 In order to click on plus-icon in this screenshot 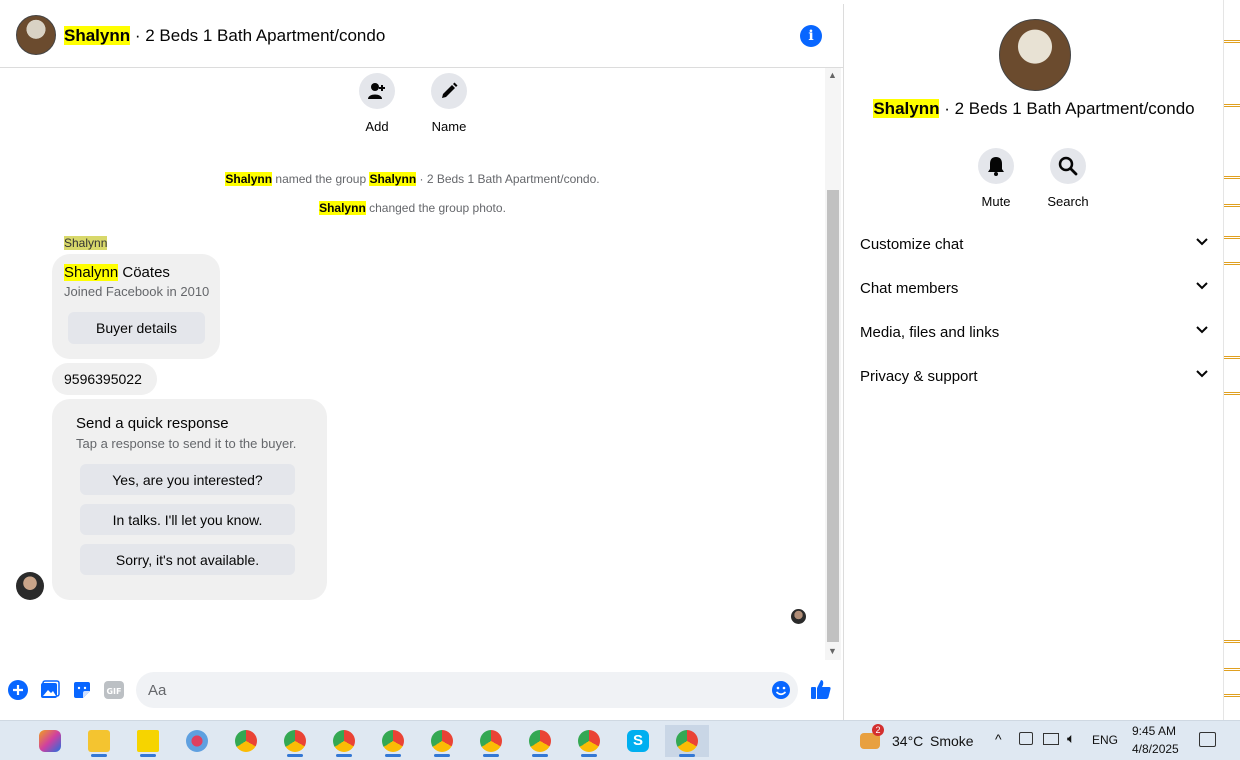, I will do `click(18, 690)`.